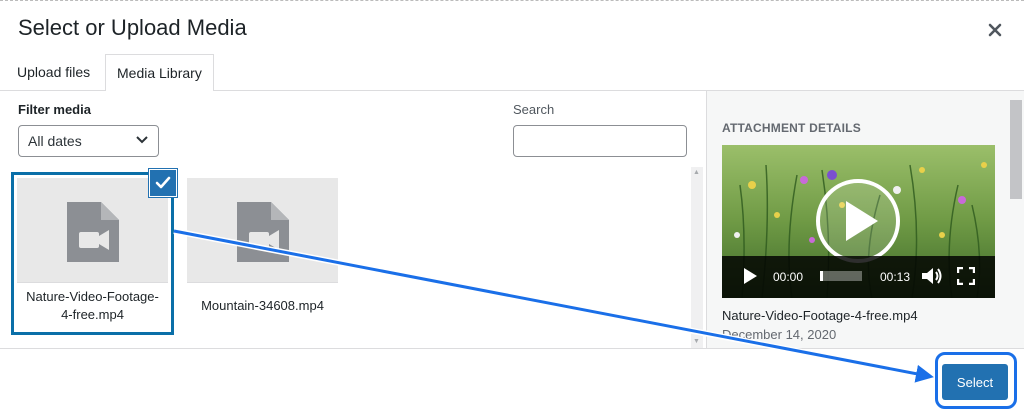 The height and width of the screenshot is (413, 1024). I want to click on sidebar-scrollbar, so click(1016, 149).